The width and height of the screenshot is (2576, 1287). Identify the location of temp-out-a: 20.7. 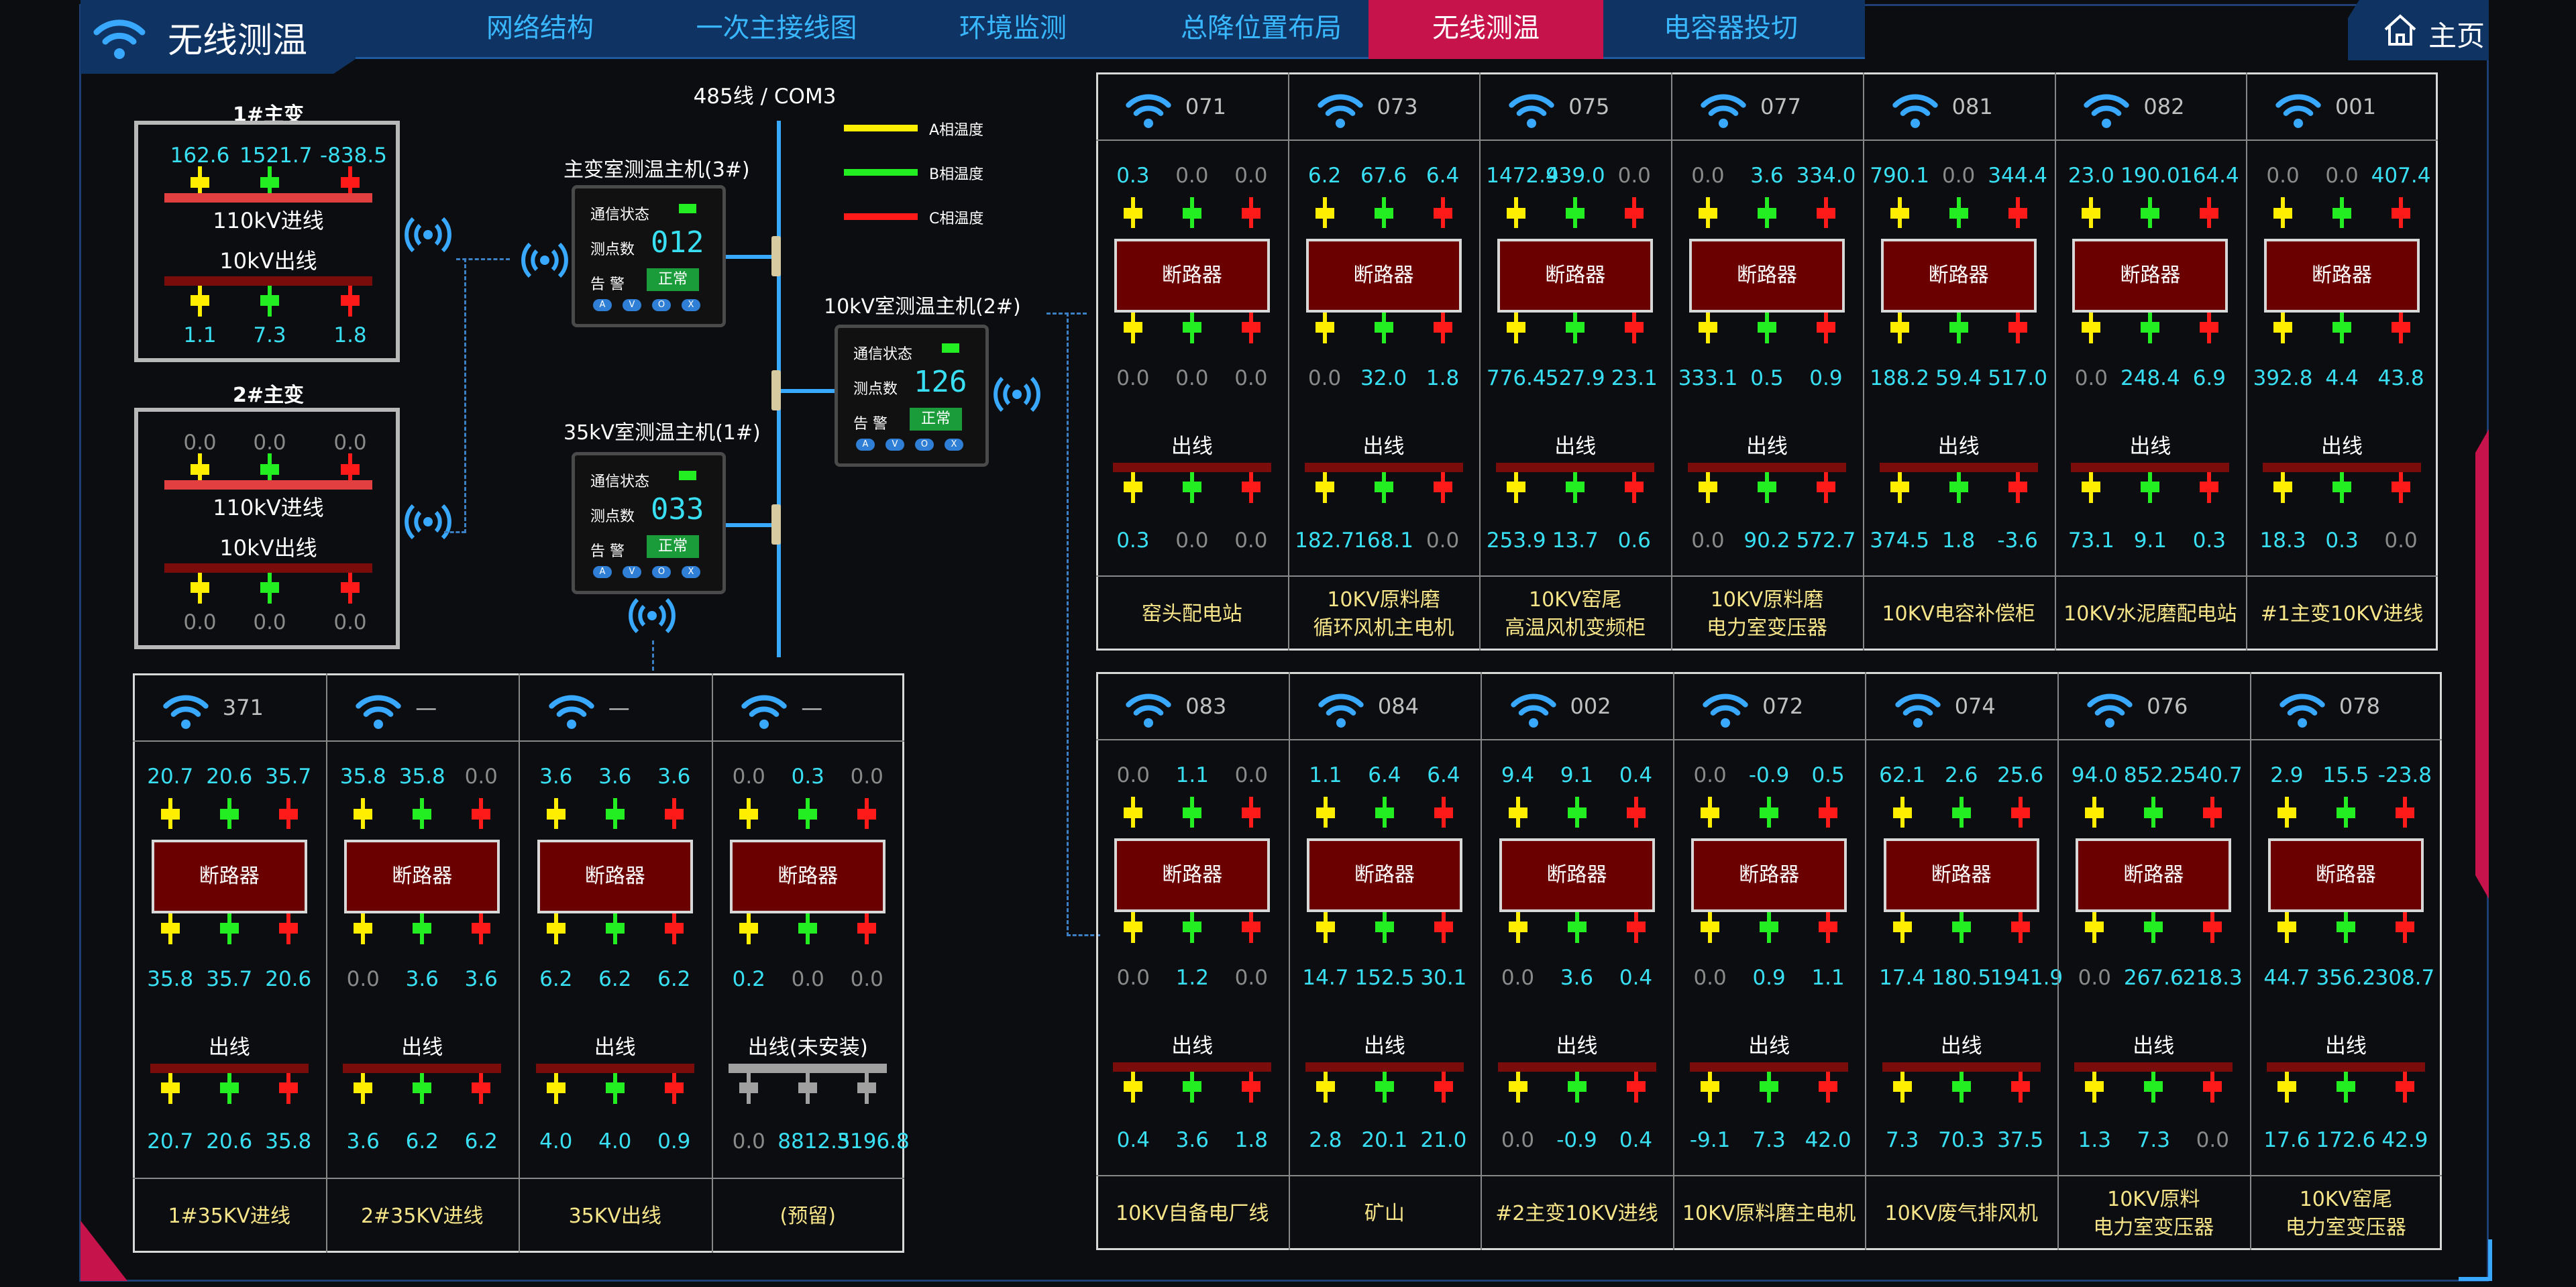
(170, 1141).